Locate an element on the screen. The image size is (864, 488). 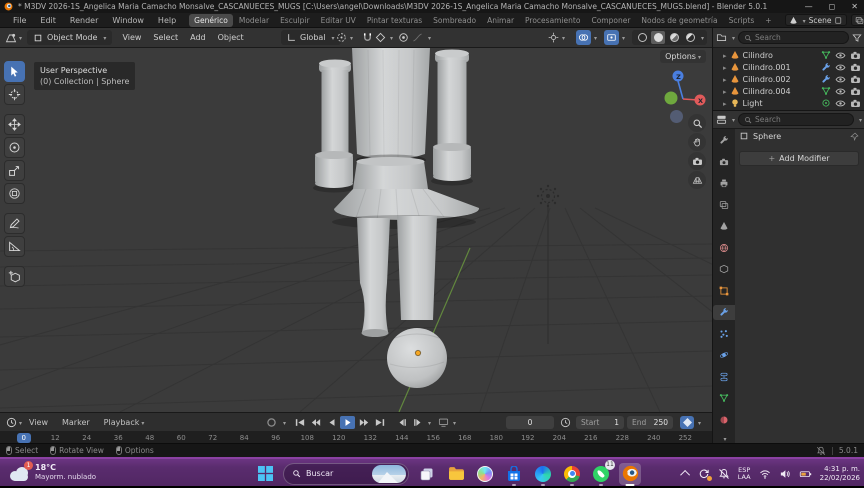
weather-widget: 1 18°C Mayorm. nublado is located at coordinates (48, 471).